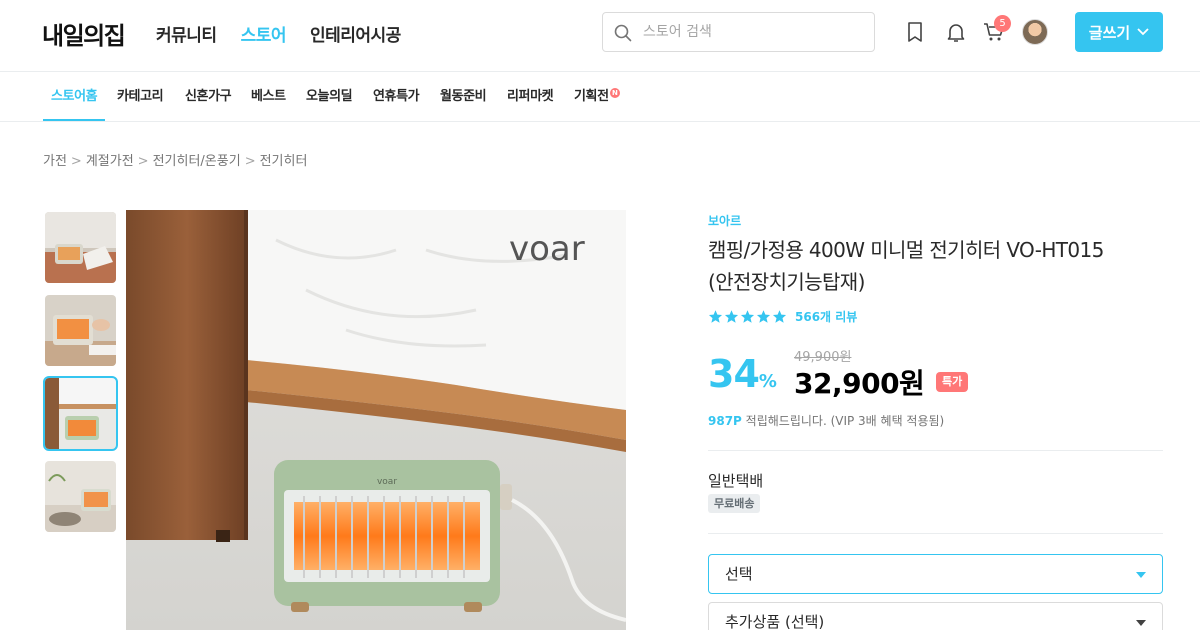  Describe the element at coordinates (396, 96) in the screenshot. I see `subnav-holiday-sale: 연휴특가` at that location.